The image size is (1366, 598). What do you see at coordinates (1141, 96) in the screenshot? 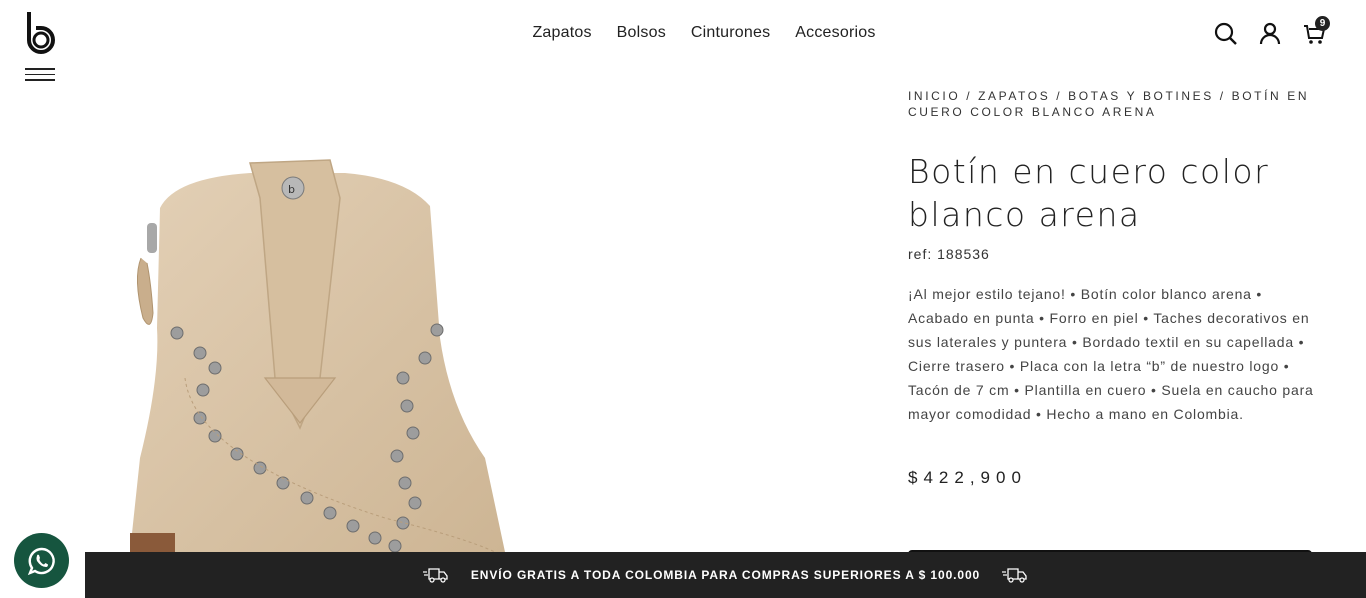
I see `breadcrumb-item-botas: BOTAS Y BOTINES` at bounding box center [1141, 96].